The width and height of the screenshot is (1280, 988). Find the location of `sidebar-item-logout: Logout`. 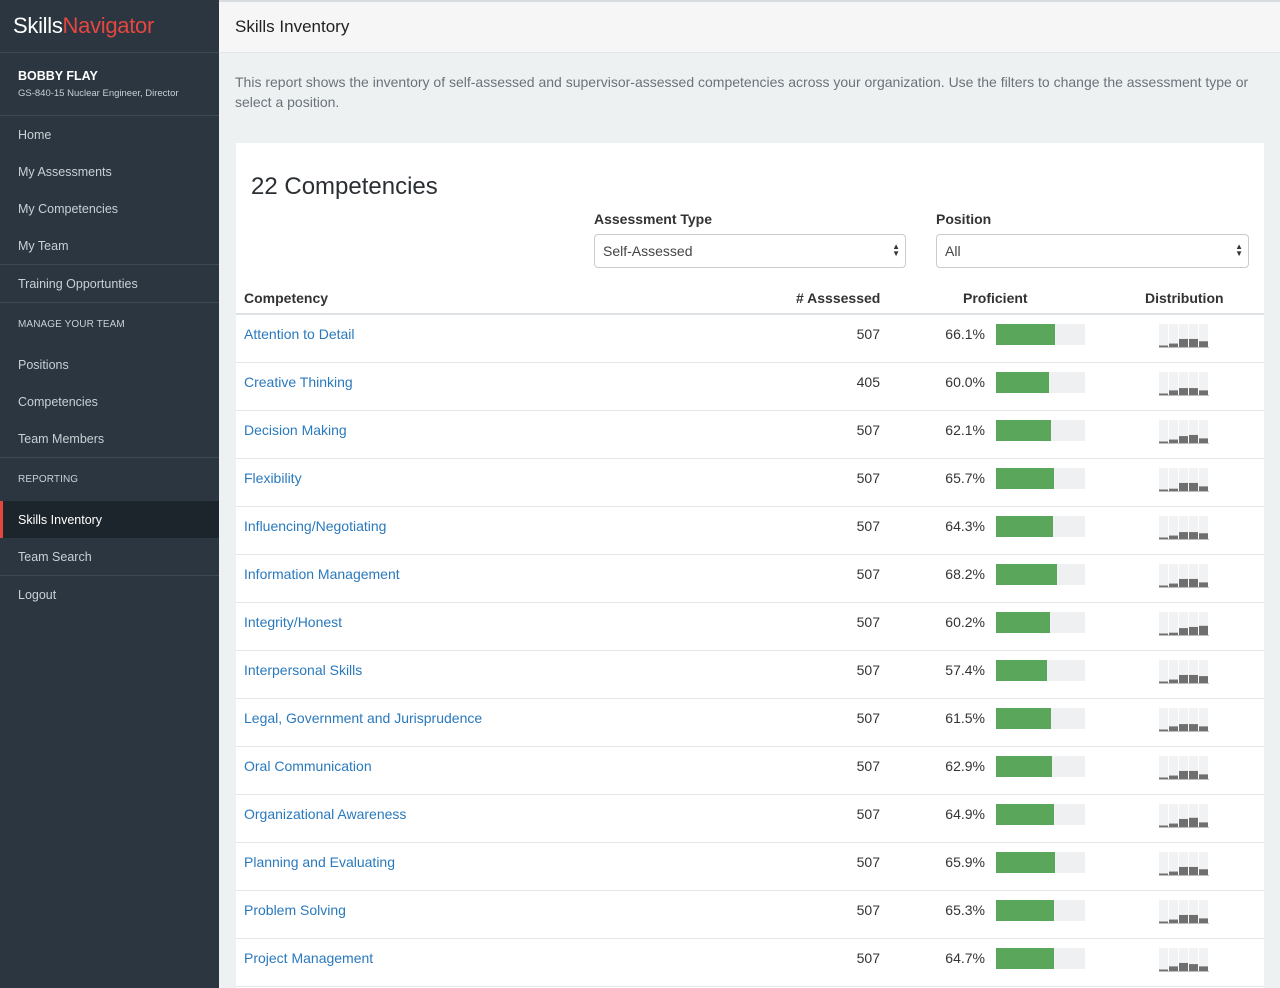

sidebar-item-logout: Logout is located at coordinates (109, 594).